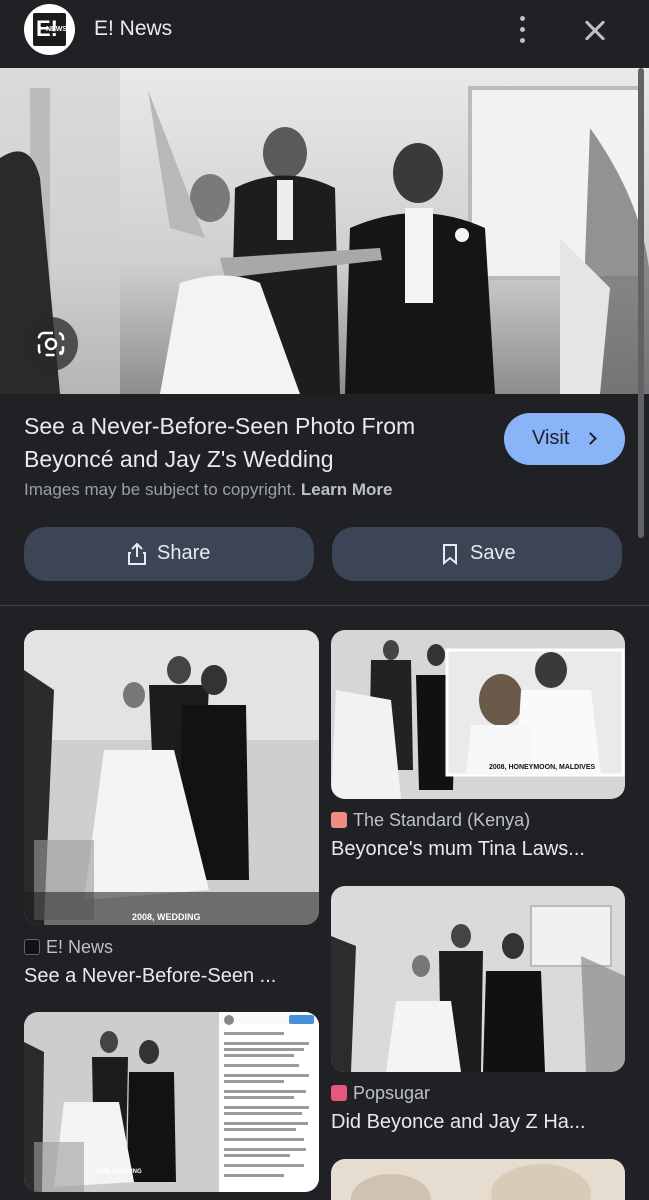 This screenshot has width=649, height=1200. What do you see at coordinates (133, 29) in the screenshot?
I see `site-name: E! News` at bounding box center [133, 29].